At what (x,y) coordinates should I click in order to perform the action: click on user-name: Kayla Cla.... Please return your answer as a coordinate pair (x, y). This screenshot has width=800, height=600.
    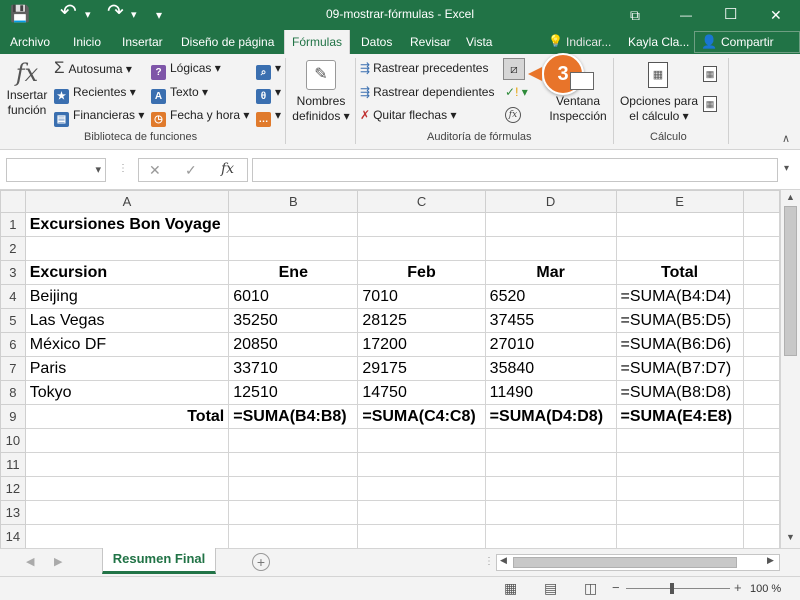
    Looking at the image, I should click on (658, 42).